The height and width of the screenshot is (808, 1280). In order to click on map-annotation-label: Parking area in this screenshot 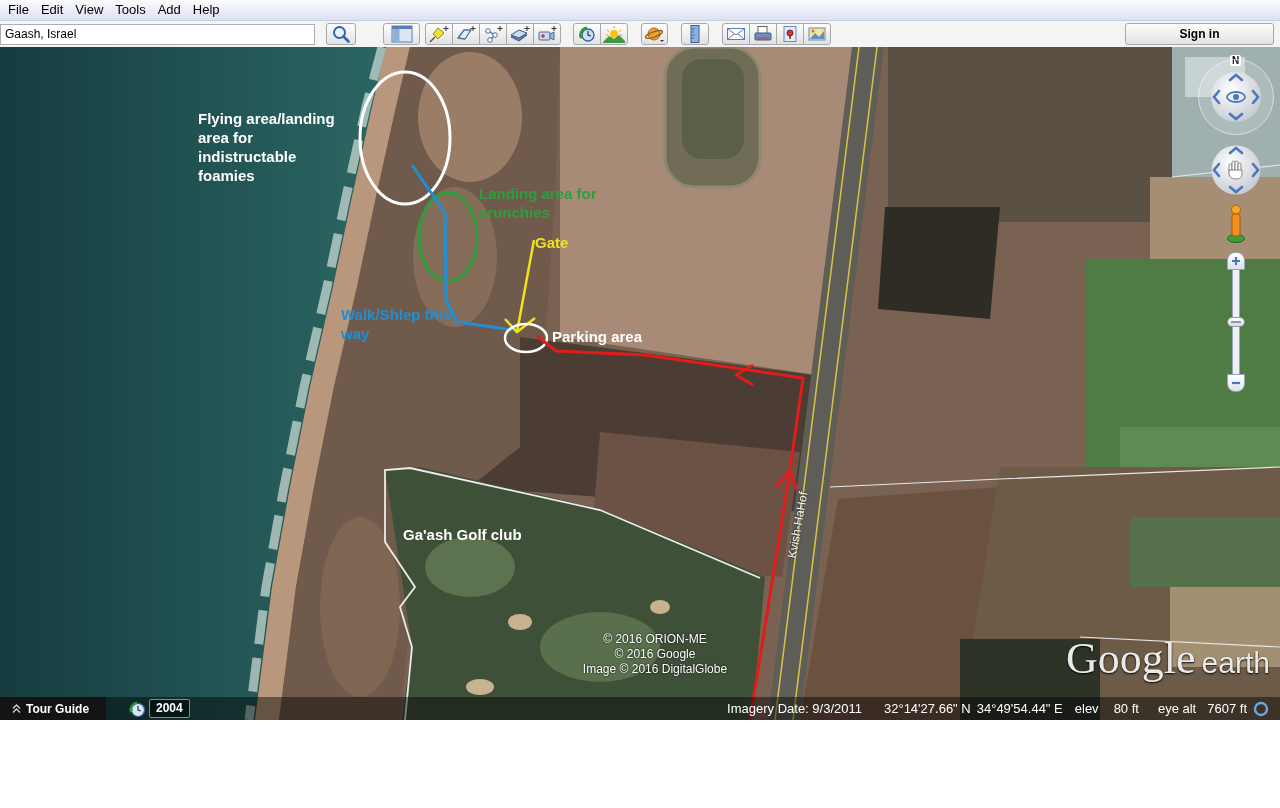, I will do `click(597, 336)`.